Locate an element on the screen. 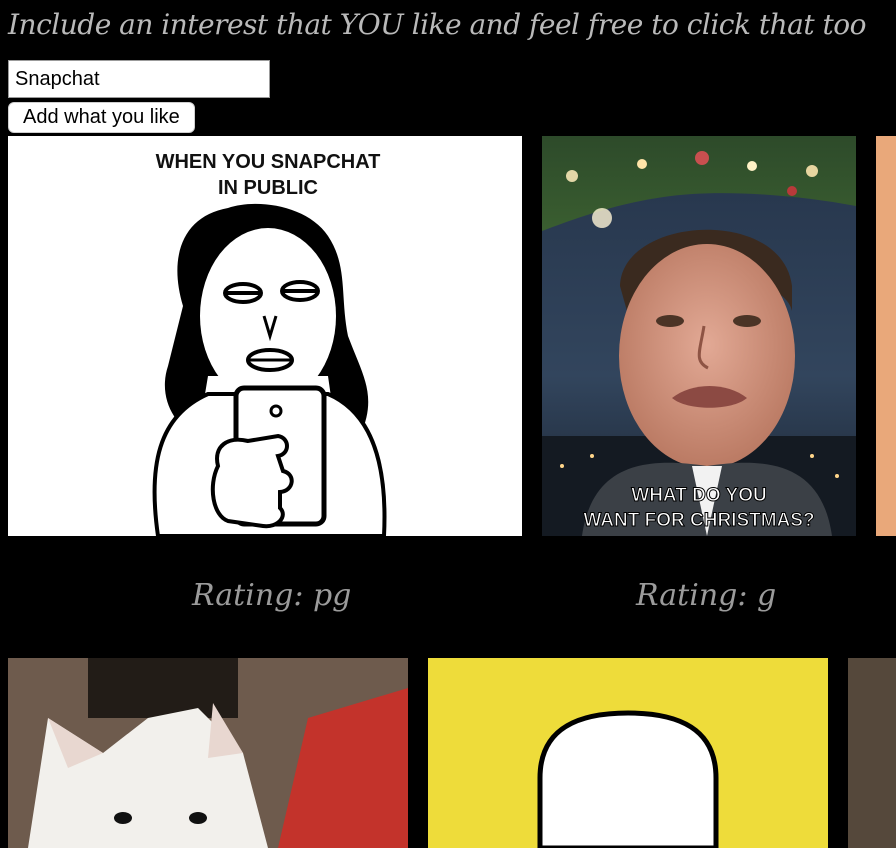 Image resolution: width=896 pixels, height=848 pixels. dog-photo is located at coordinates (208, 753).